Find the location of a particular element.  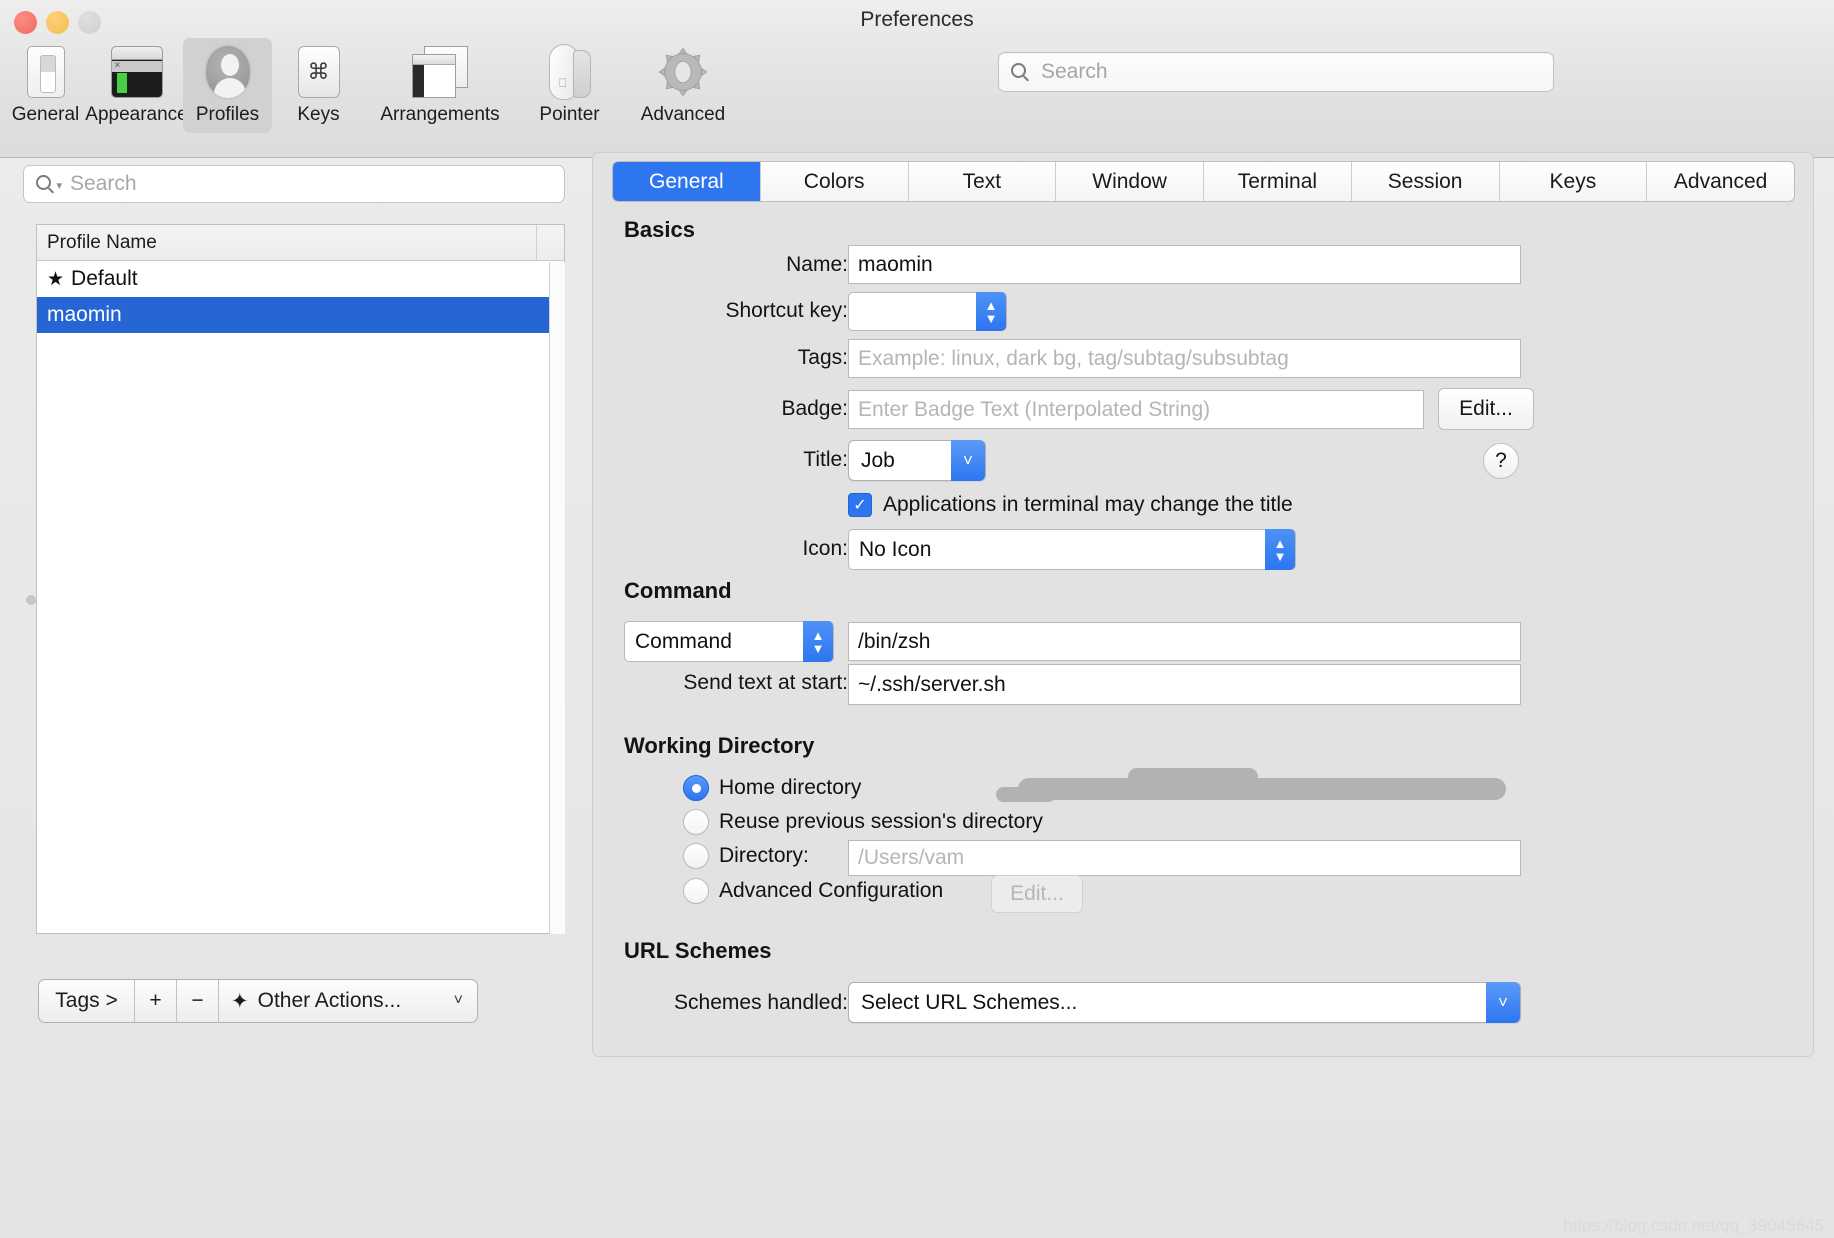

profiles-action-bar: Tags > + − ✦ Other Actions... ˅ is located at coordinates (258, 1001).